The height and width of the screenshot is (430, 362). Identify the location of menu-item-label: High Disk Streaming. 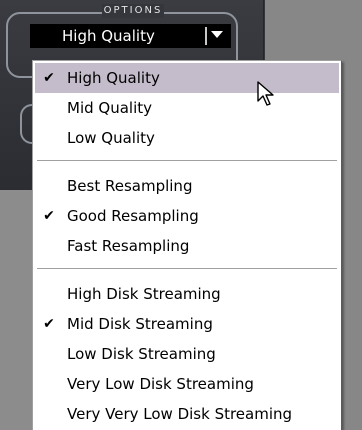
(144, 294).